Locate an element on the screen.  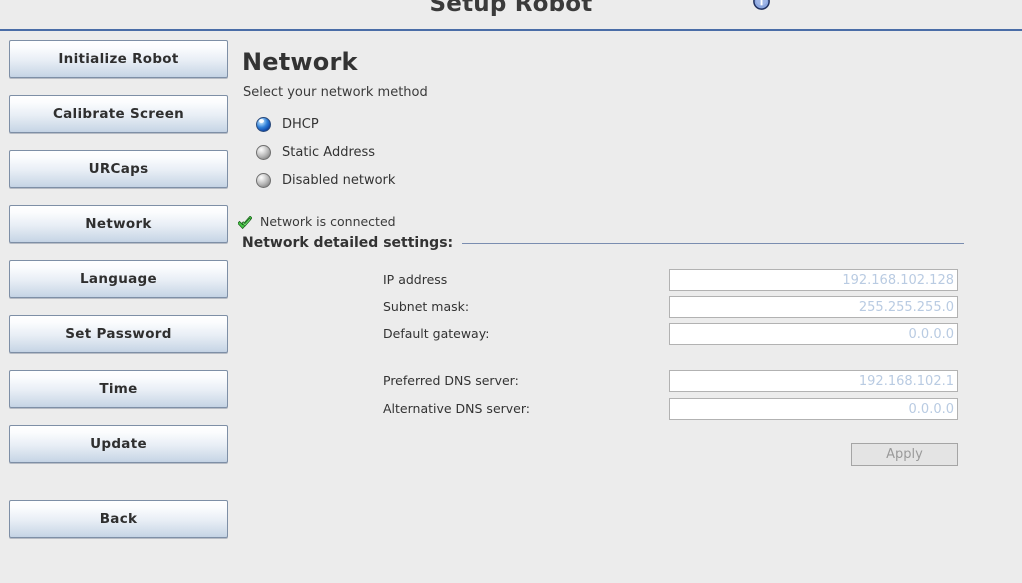
field-label-subnet-mask: Subnet mask: is located at coordinates (426, 306).